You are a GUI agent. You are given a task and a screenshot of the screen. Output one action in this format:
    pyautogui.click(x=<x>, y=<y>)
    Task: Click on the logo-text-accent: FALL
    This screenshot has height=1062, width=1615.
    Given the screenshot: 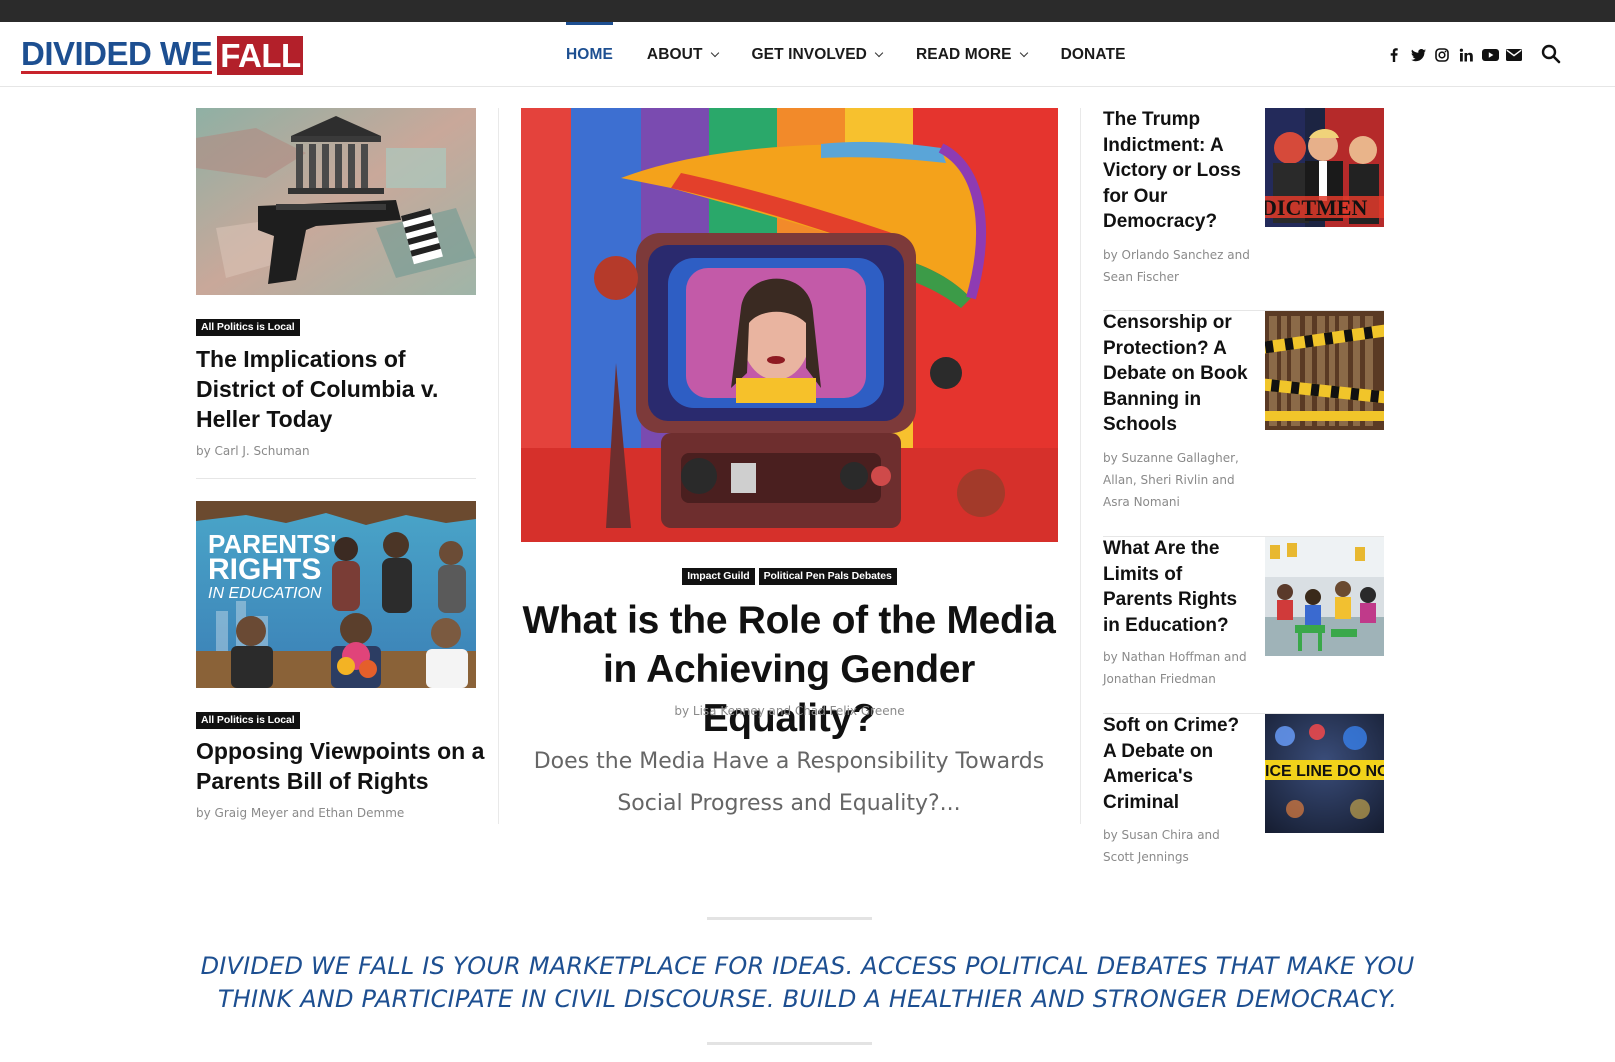 What is the action you would take?
    pyautogui.click(x=260, y=55)
    